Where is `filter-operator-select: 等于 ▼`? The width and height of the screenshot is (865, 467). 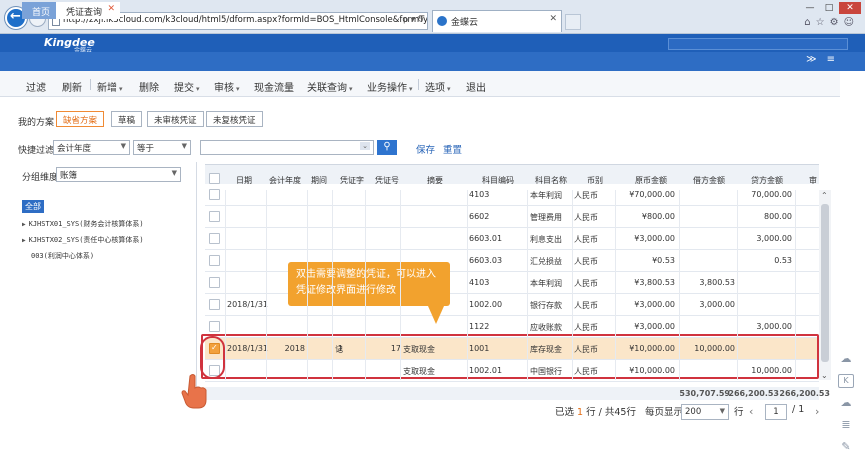 filter-operator-select: 等于 ▼ is located at coordinates (162, 147).